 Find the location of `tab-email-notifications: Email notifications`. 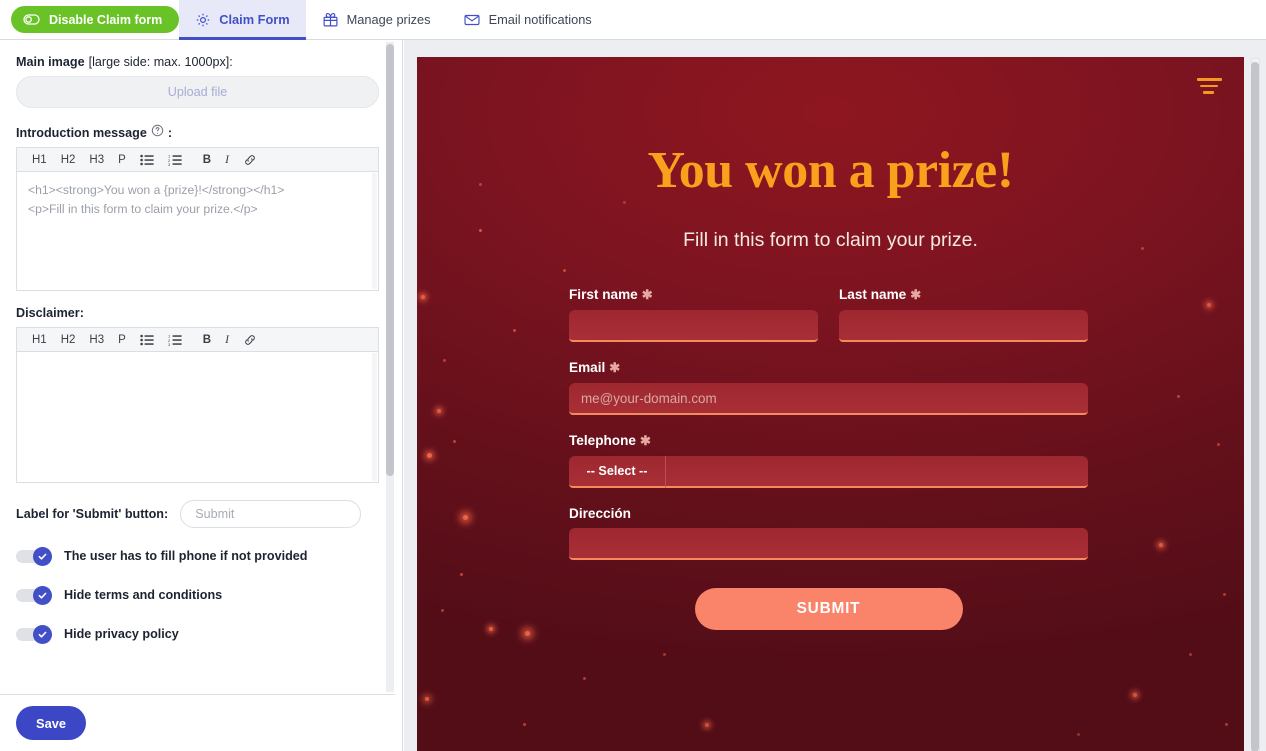

tab-email-notifications: Email notifications is located at coordinates (527, 20).